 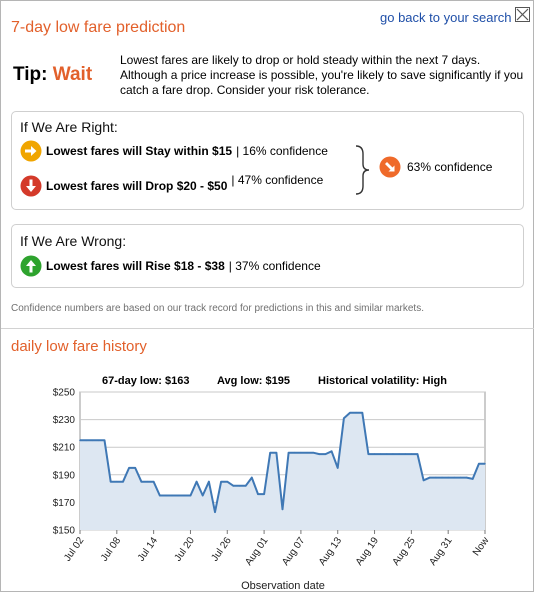 I want to click on y-tick-label: $170, so click(x=64, y=503).